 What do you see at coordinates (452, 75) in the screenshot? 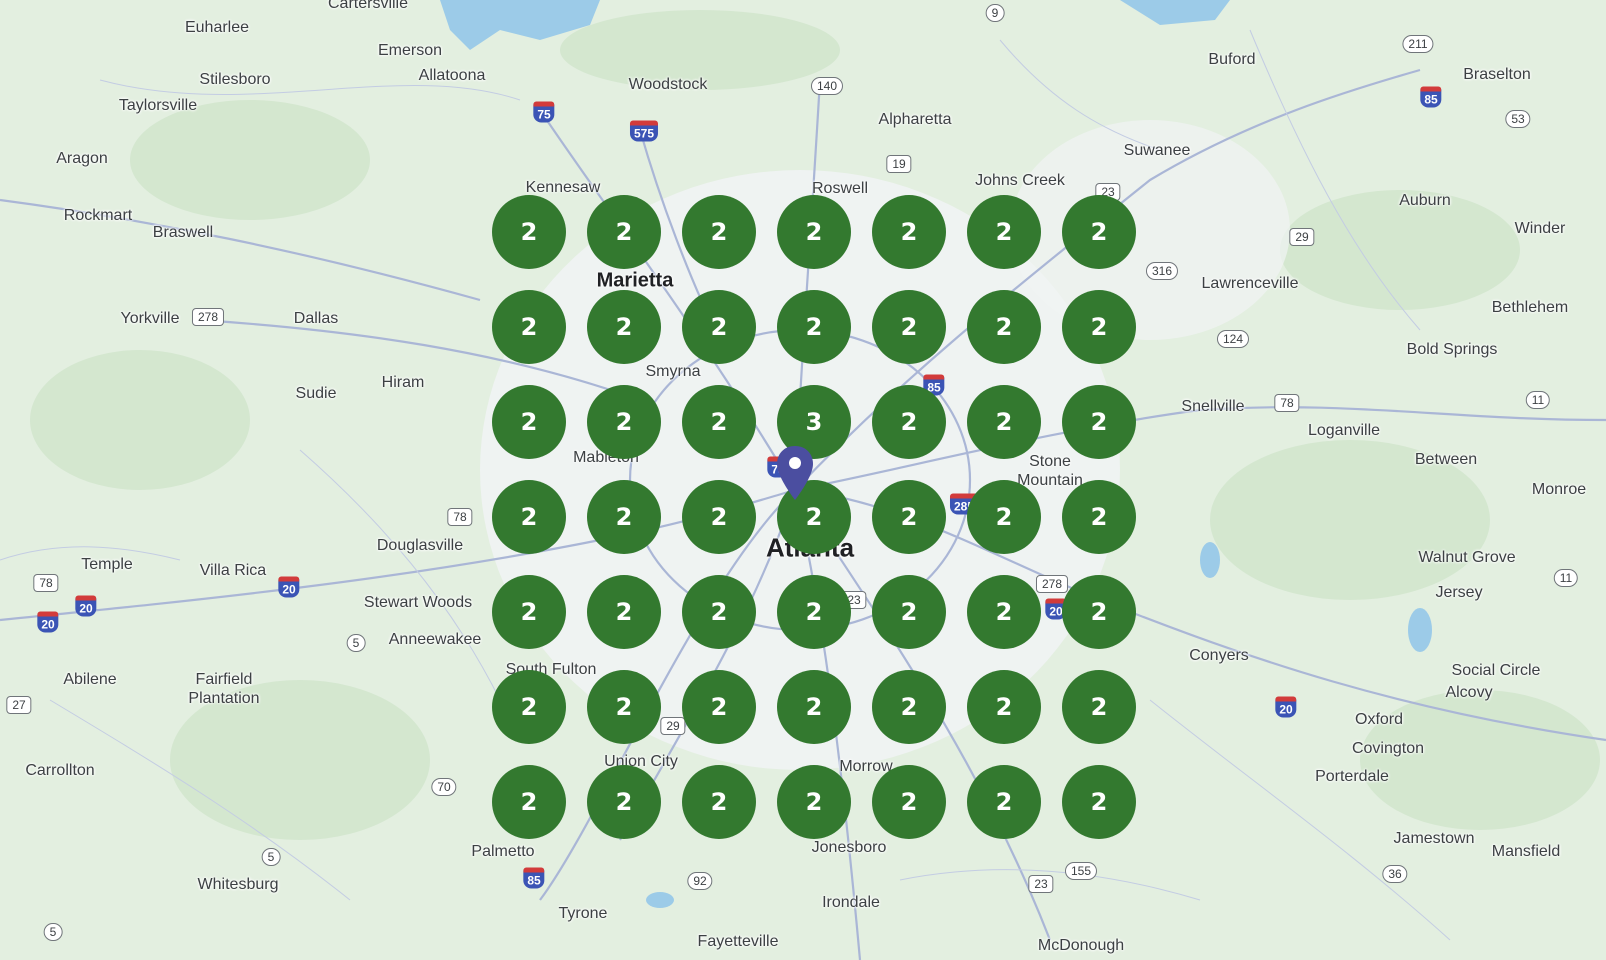
I see `place-label: Allatoona` at bounding box center [452, 75].